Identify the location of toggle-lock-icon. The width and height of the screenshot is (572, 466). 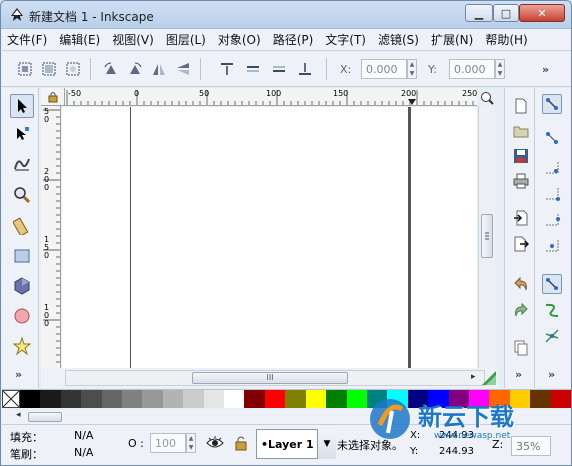
(241, 443).